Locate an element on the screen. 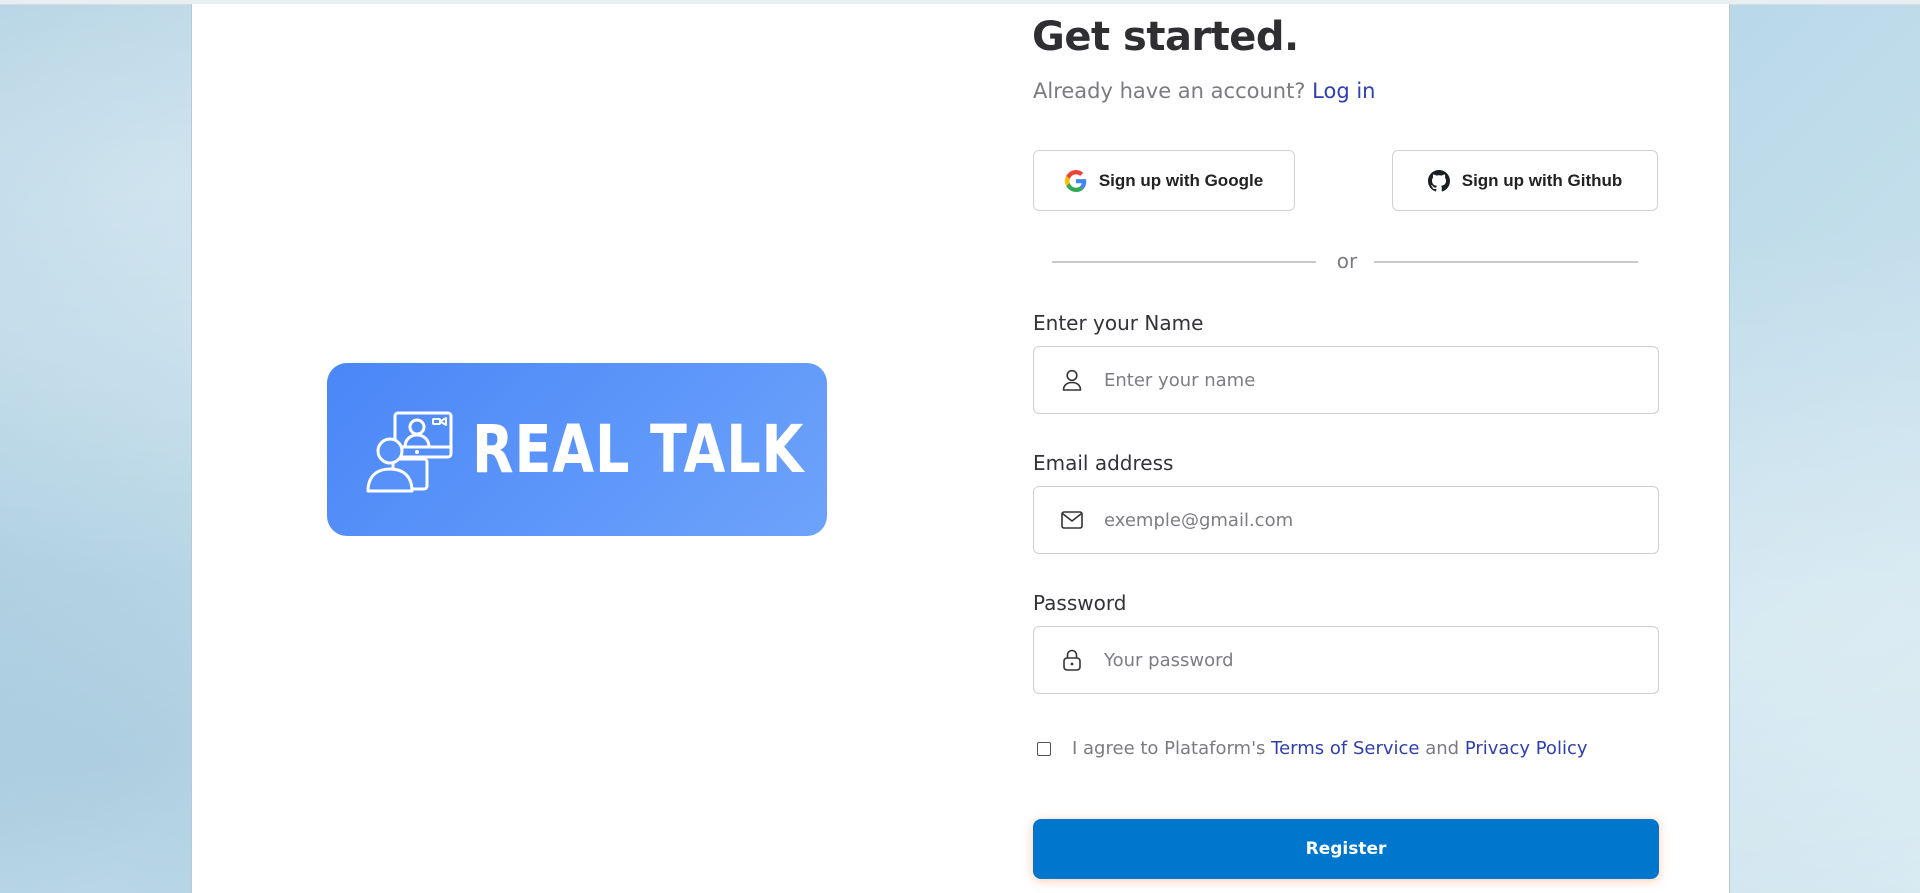  login-prompt: Already have an account? Log in is located at coordinates (1204, 91).